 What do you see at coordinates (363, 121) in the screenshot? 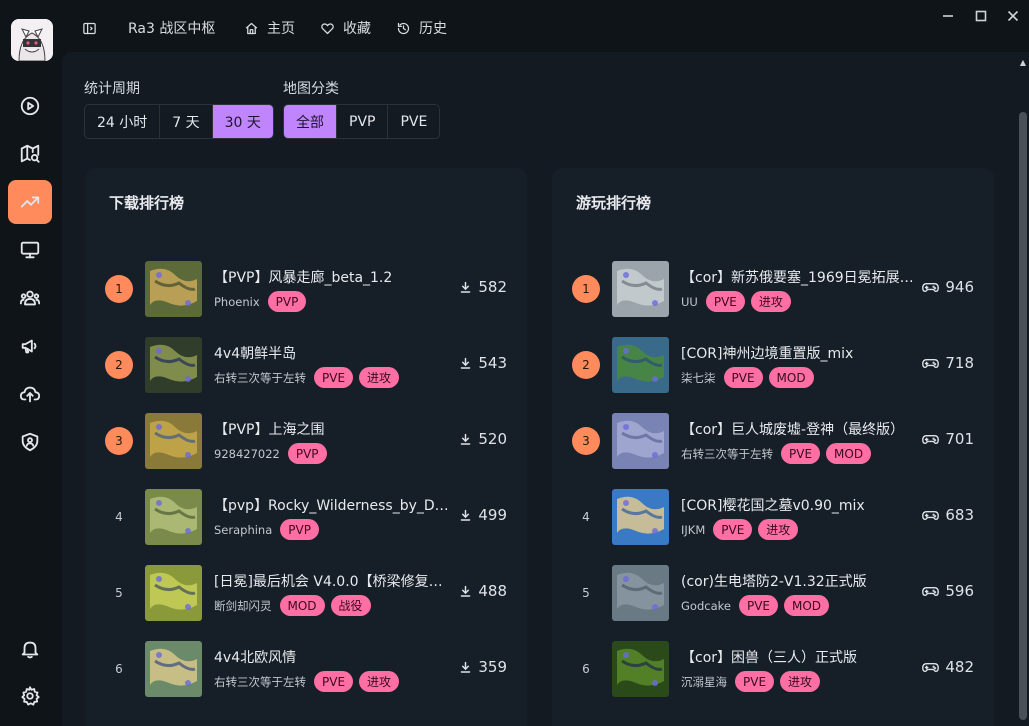
I see `category-option-pvp: PVP` at bounding box center [363, 121].